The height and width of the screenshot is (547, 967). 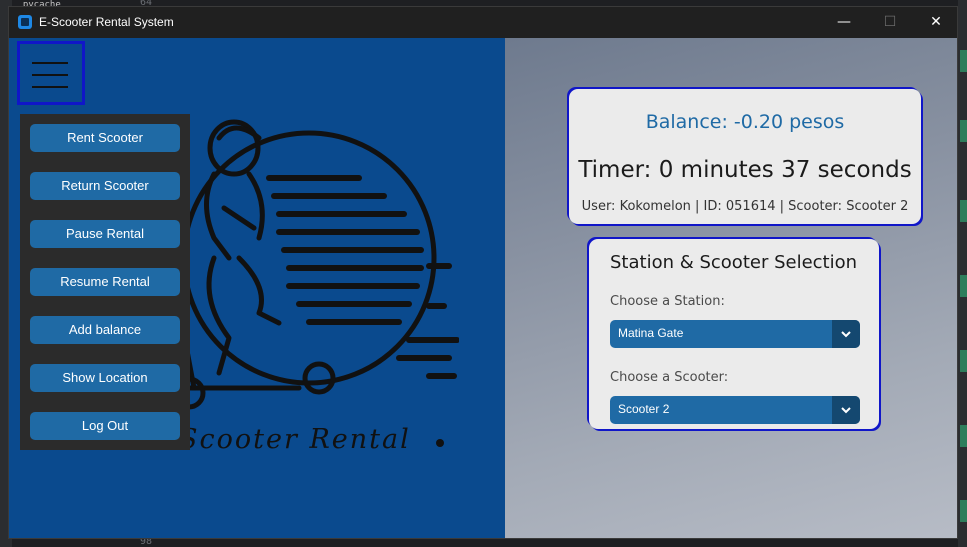 What do you see at coordinates (962, 273) in the screenshot?
I see `ide-right-panel` at bounding box center [962, 273].